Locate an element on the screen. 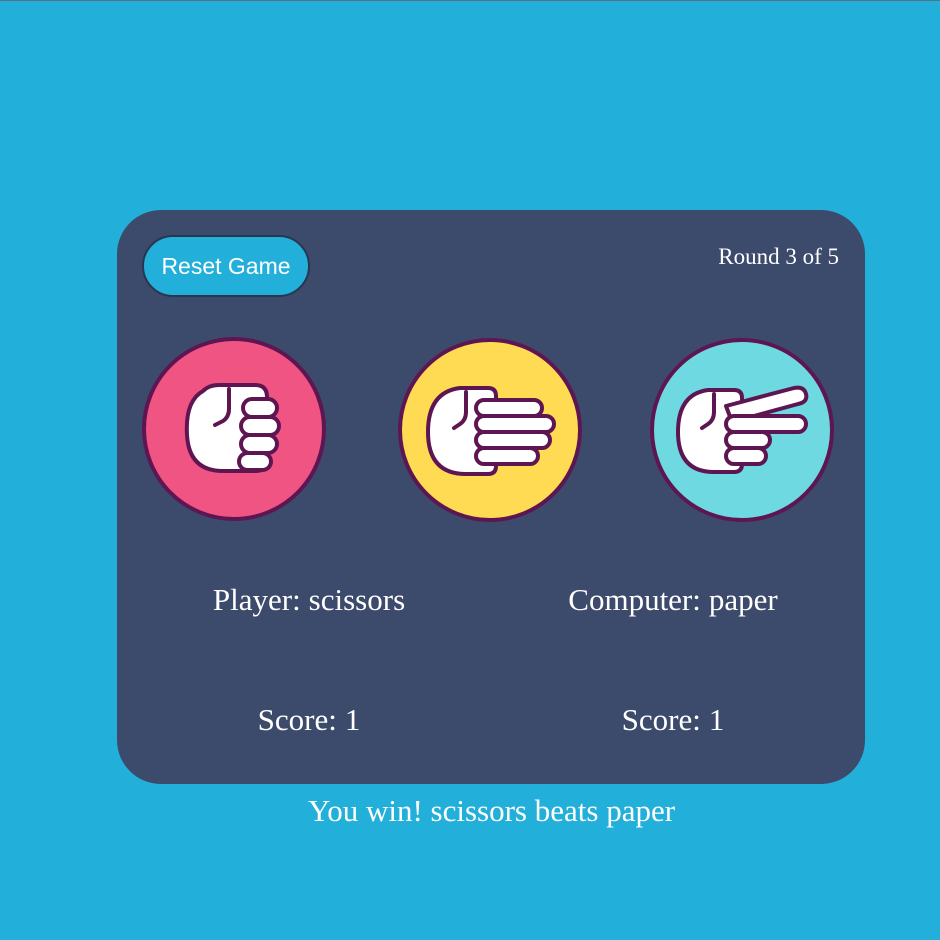  open-hand-icon is located at coordinates (491, 431).